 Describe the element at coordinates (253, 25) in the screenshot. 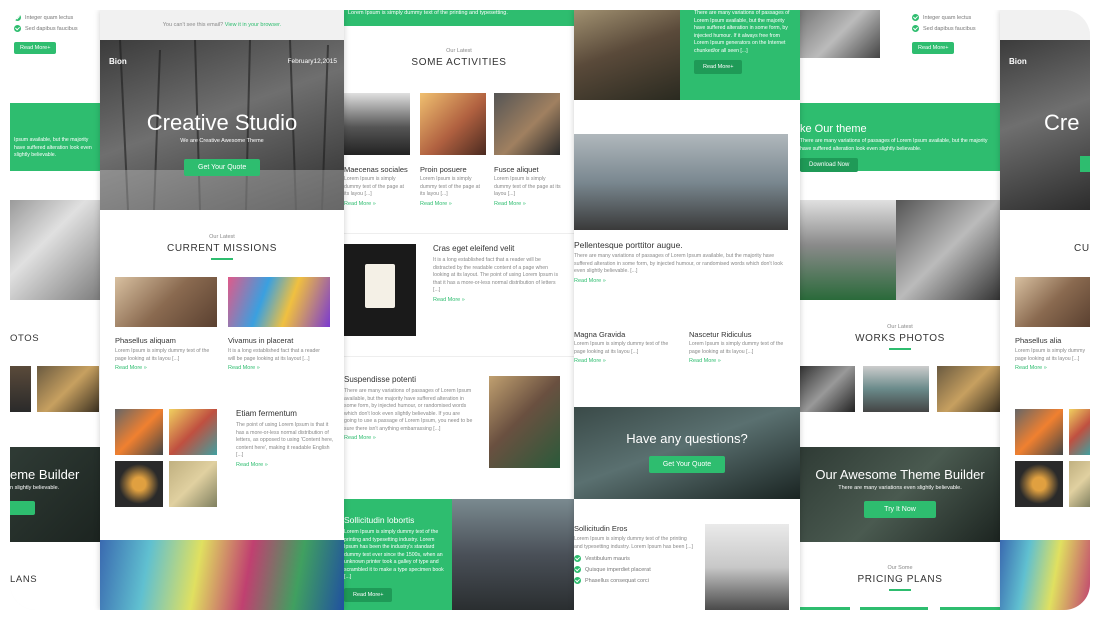

I see `view-in-browser-link: View it in your browser.` at that location.